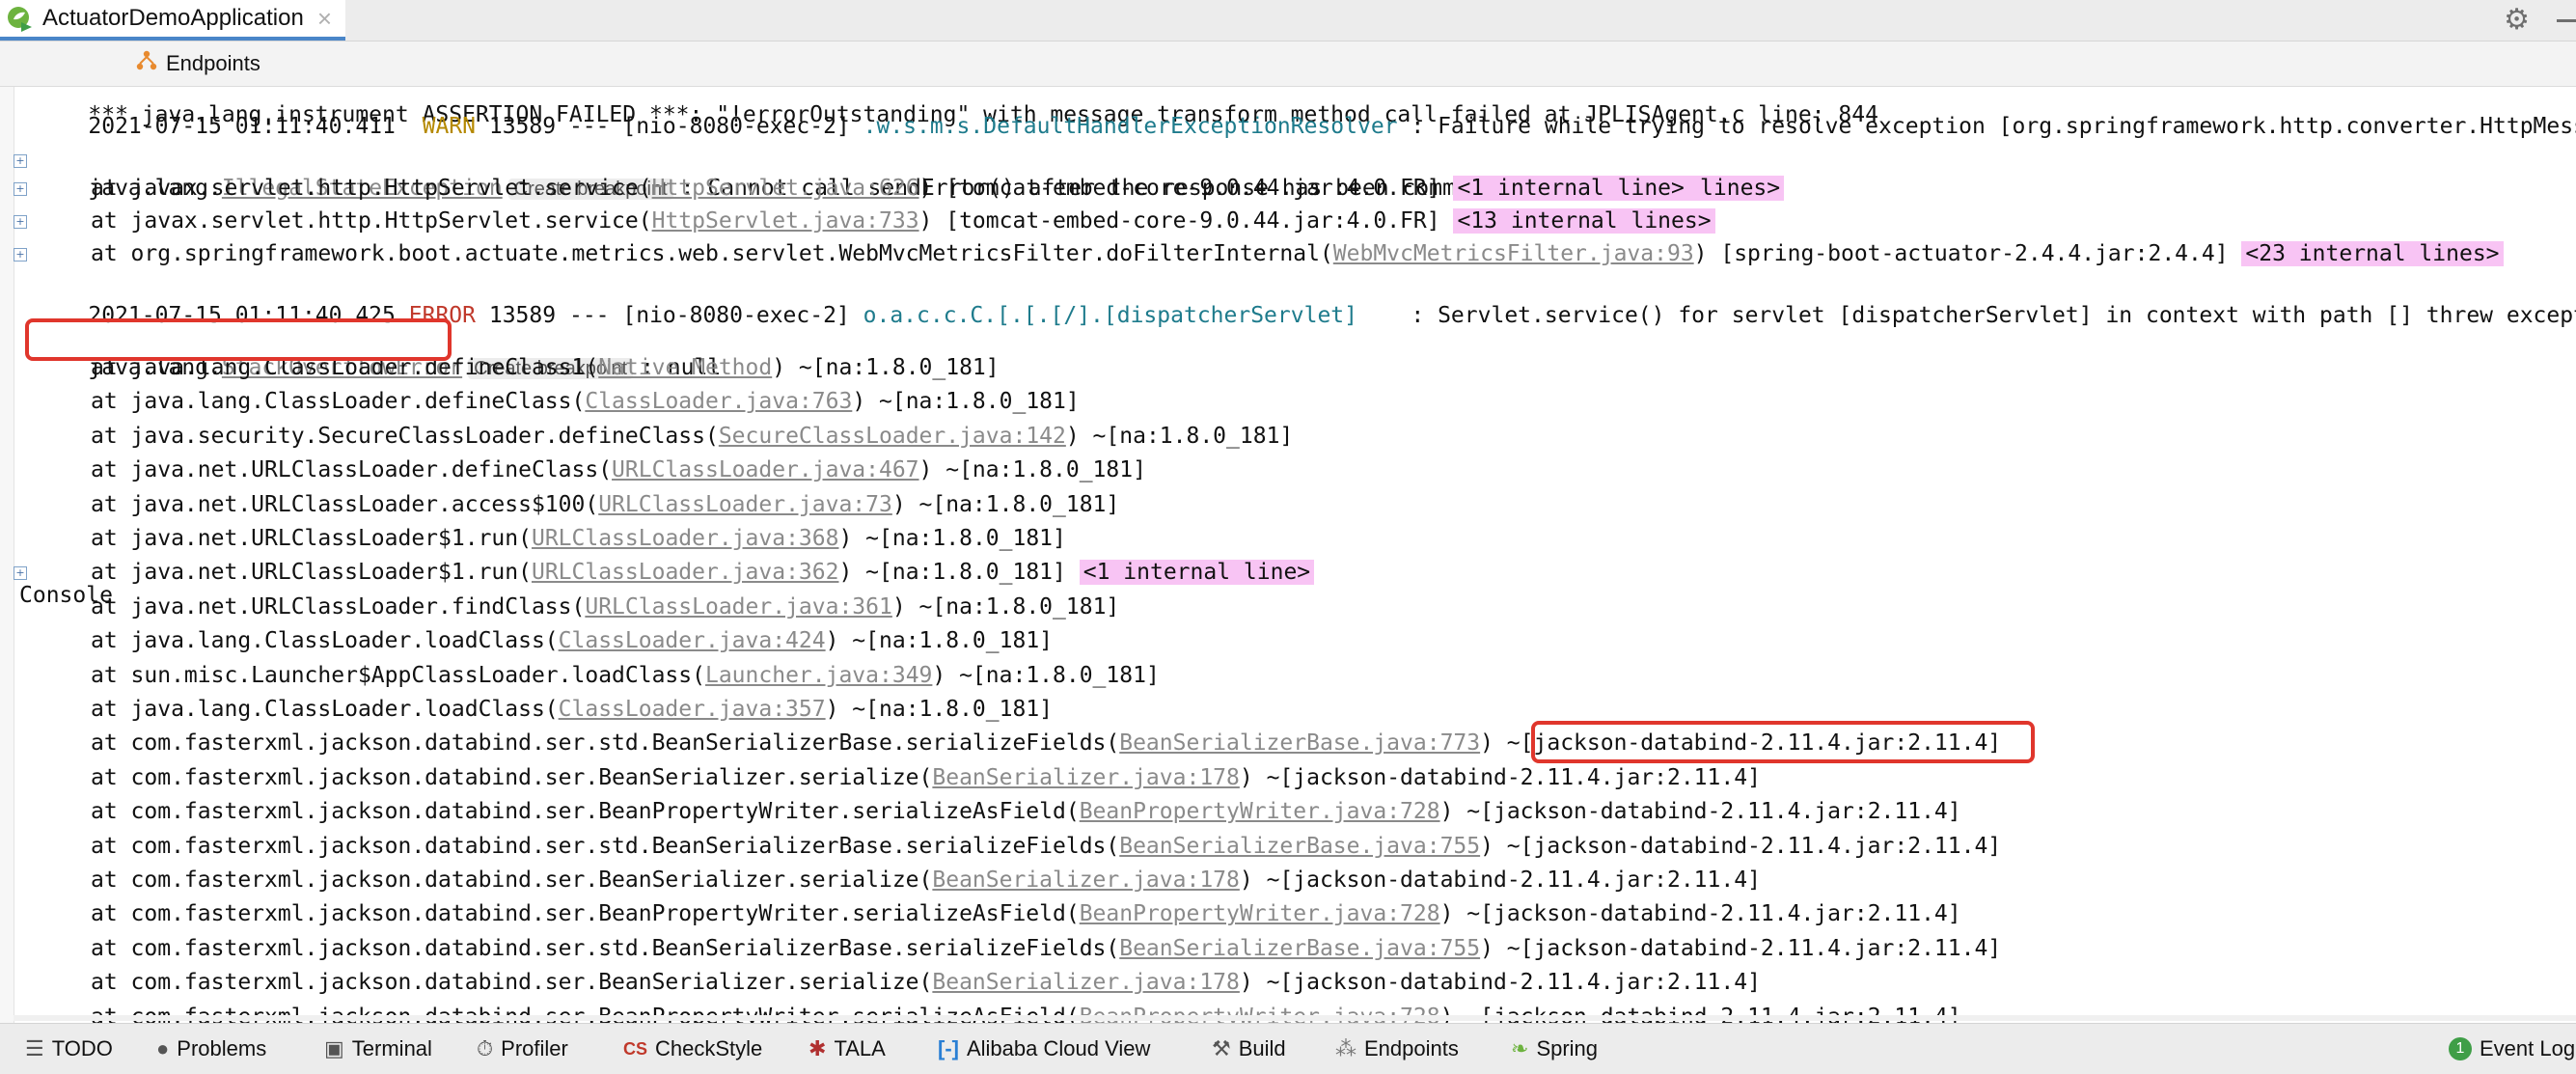 The height and width of the screenshot is (1074, 2576). I want to click on frame-jar: ) [spring-boot-actuator-2.4.4.jar:2.4.4], so click(1961, 254).